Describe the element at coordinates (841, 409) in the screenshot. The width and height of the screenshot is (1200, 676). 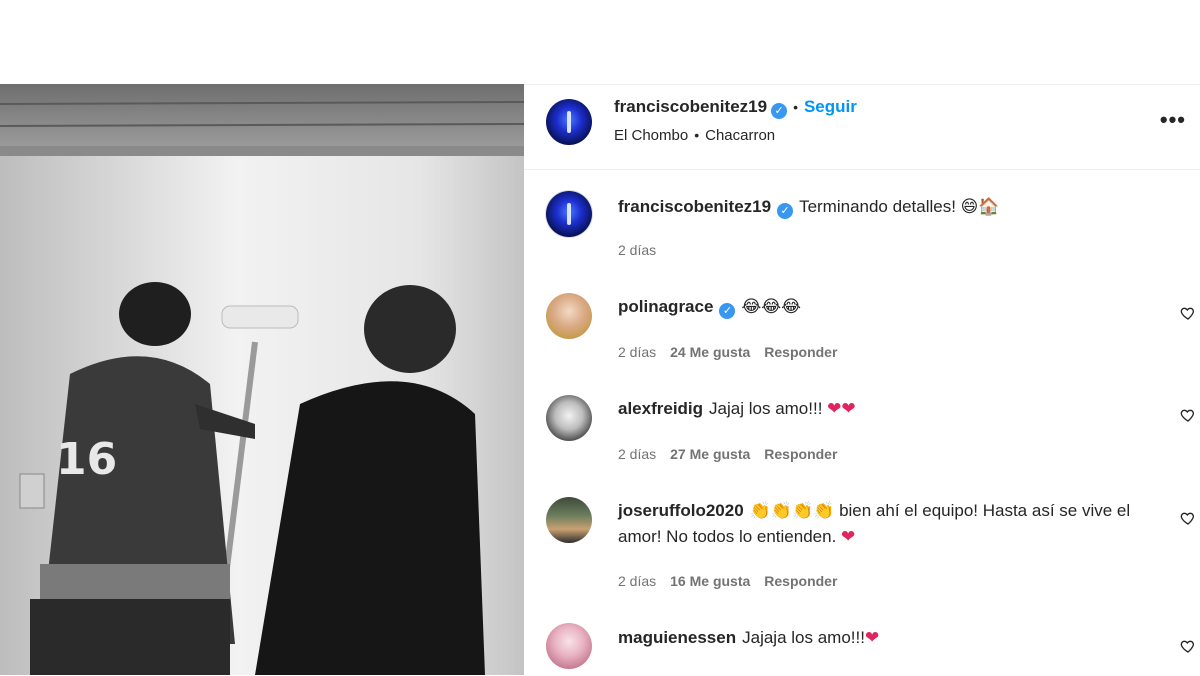
I see `comment-emoji: ❤❤` at that location.